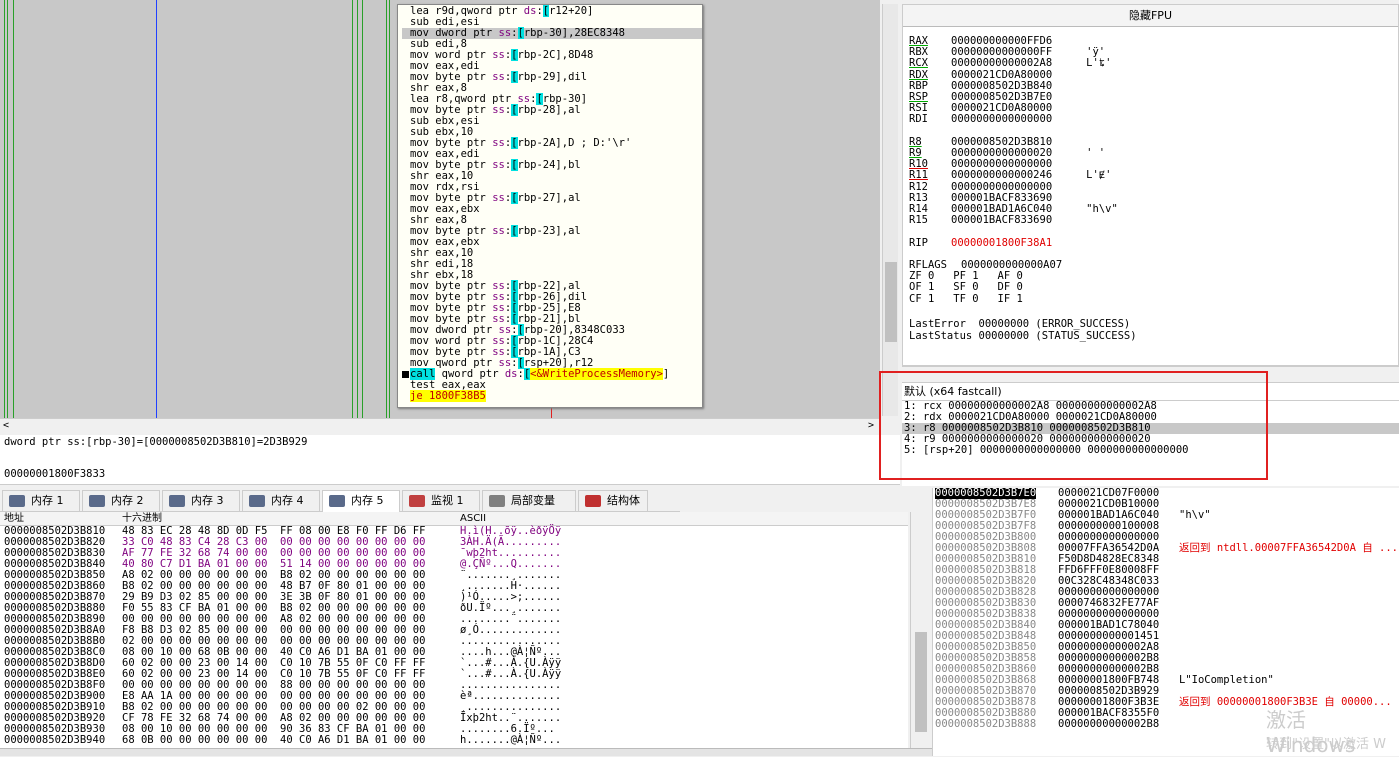 The height and width of the screenshot is (757, 1399). What do you see at coordinates (417, 501) in the screenshot?
I see `watch-icon` at bounding box center [417, 501].